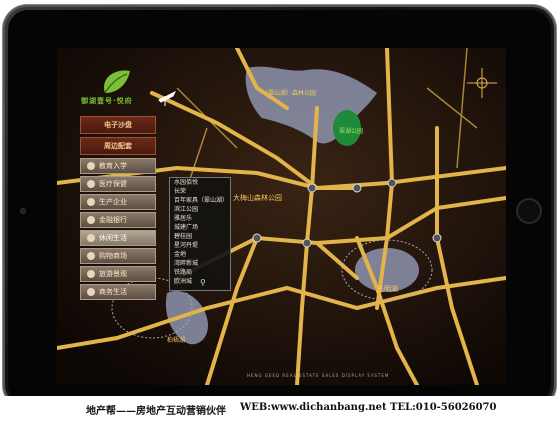 This screenshot has width=560, height=439. I want to click on poi-item: 金地, so click(200, 254).